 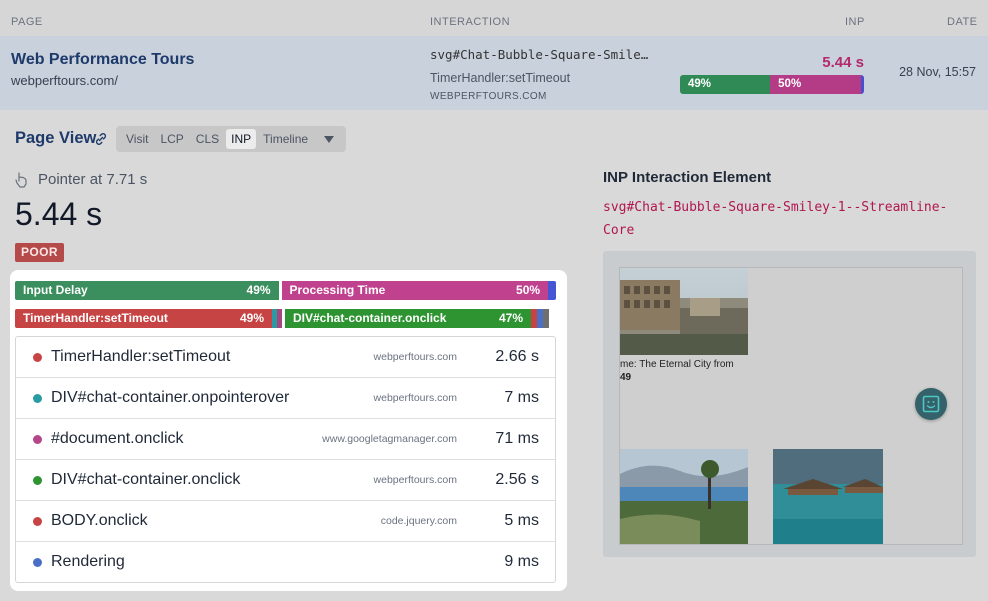 What do you see at coordinates (552, 290) in the screenshot?
I see `phase-segment` at bounding box center [552, 290].